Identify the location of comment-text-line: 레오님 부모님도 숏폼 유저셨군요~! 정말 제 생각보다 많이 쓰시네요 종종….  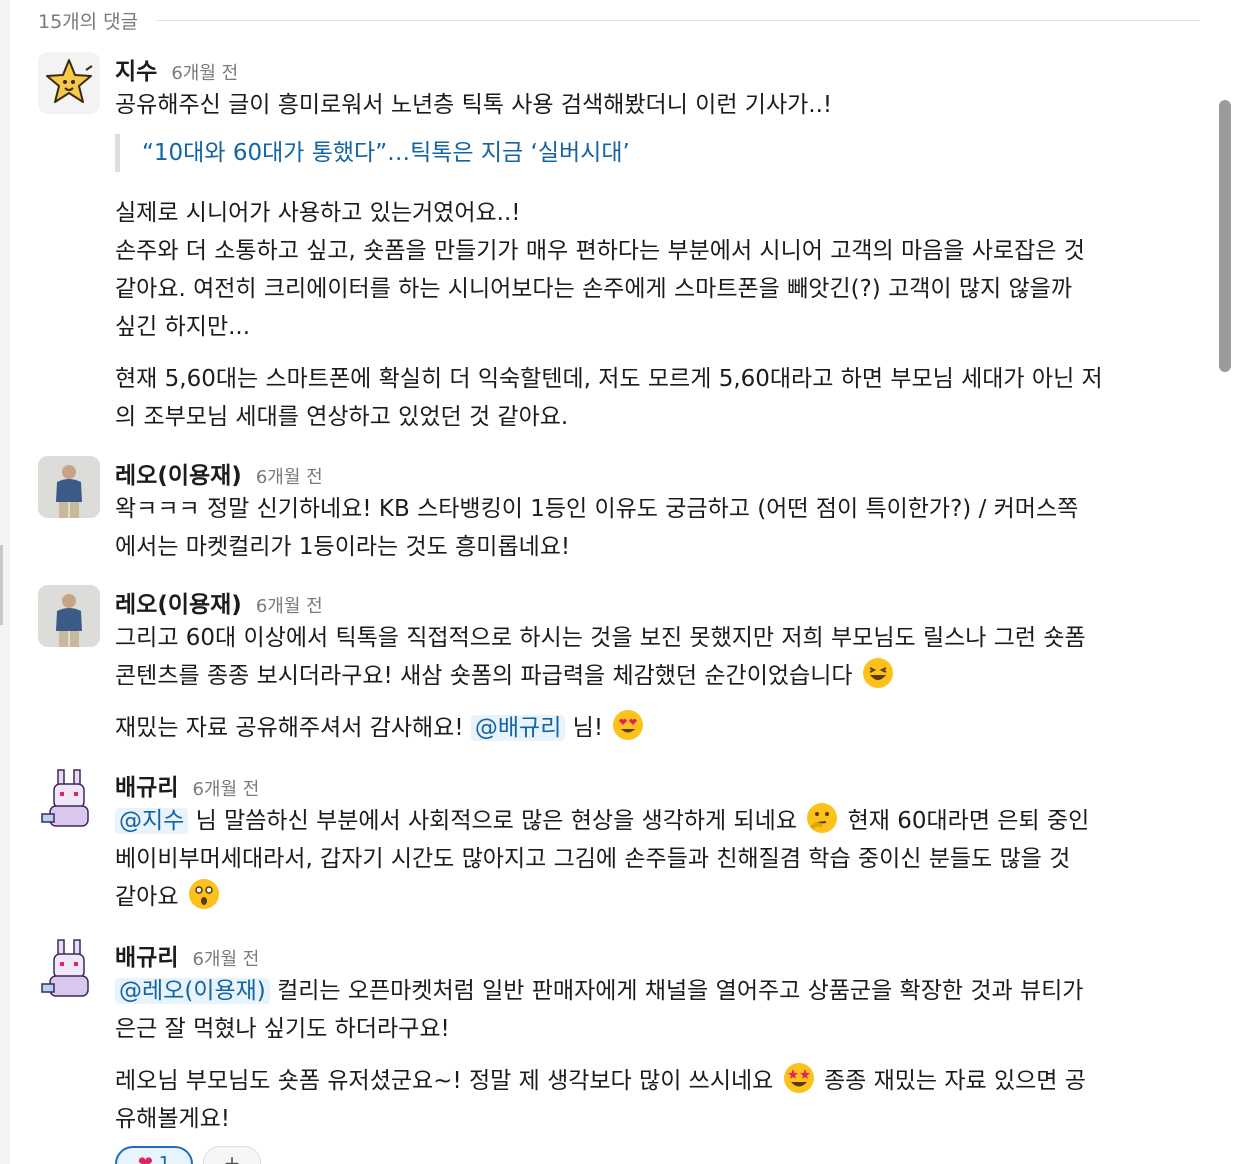
(661, 1081).